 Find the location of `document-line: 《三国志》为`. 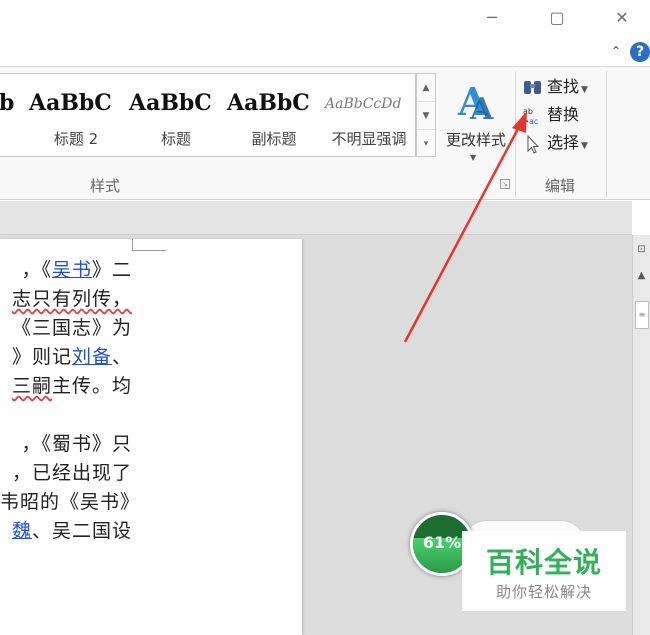

document-line: 《三国志》为 is located at coordinates (66, 326).